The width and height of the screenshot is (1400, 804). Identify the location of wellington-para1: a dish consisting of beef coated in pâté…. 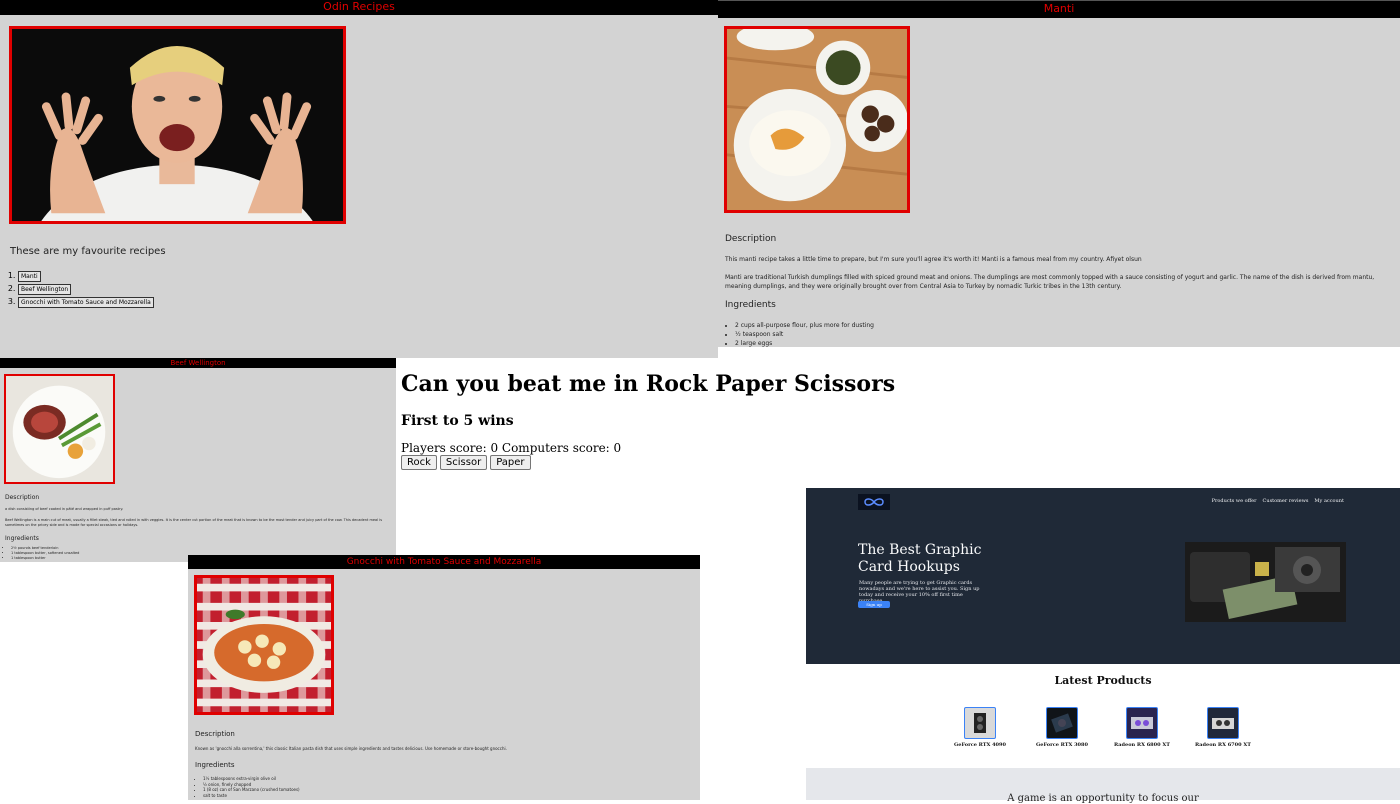
(64, 509).